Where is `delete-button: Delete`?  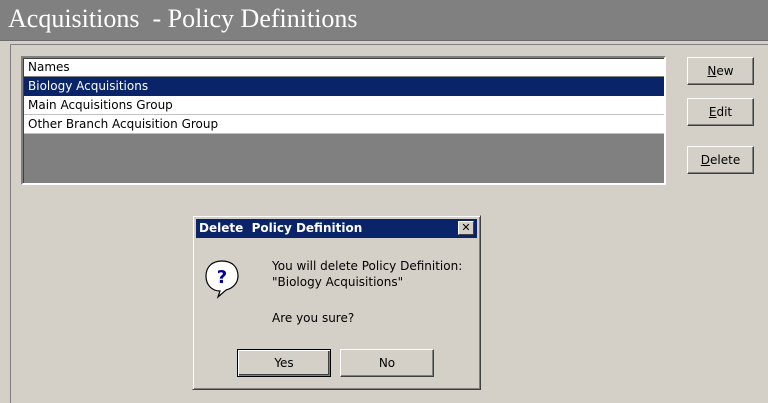 delete-button: Delete is located at coordinates (720, 160).